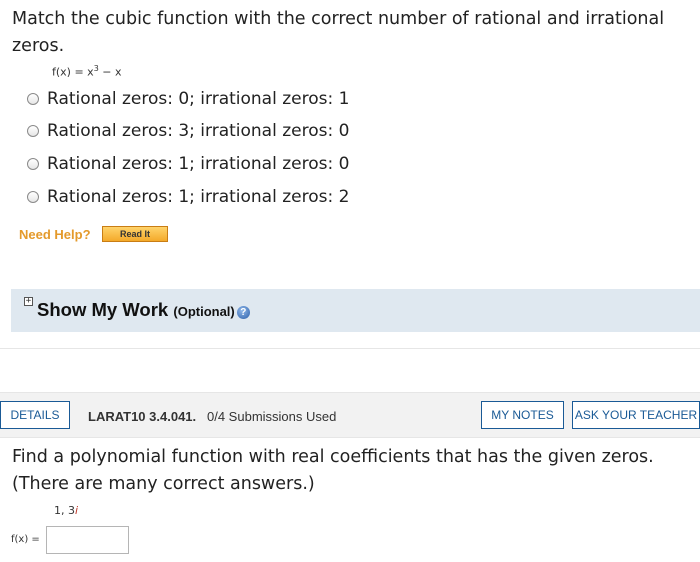 This screenshot has height=562, width=700. I want to click on divider, so click(350, 348).